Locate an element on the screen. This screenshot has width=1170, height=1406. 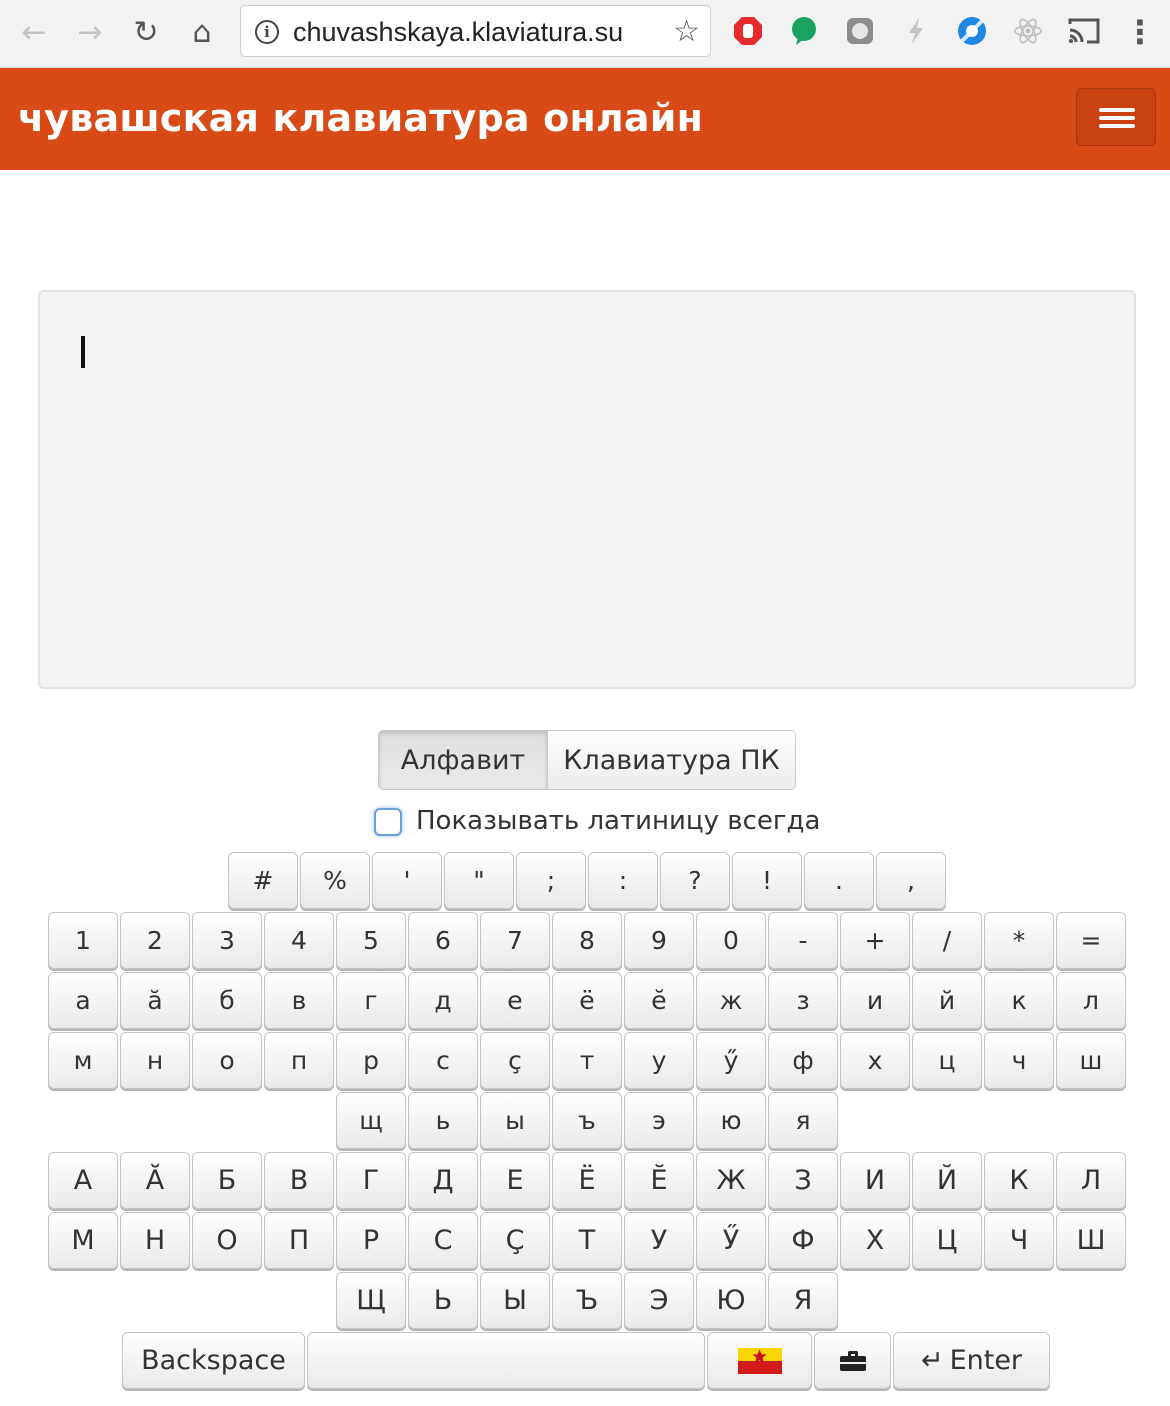
key-upper_3-1: Ь is located at coordinates (443, 1300).